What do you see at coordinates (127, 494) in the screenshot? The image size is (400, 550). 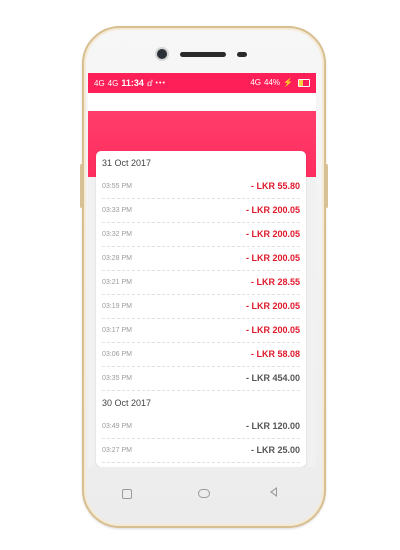 I see `recents-icon` at bounding box center [127, 494].